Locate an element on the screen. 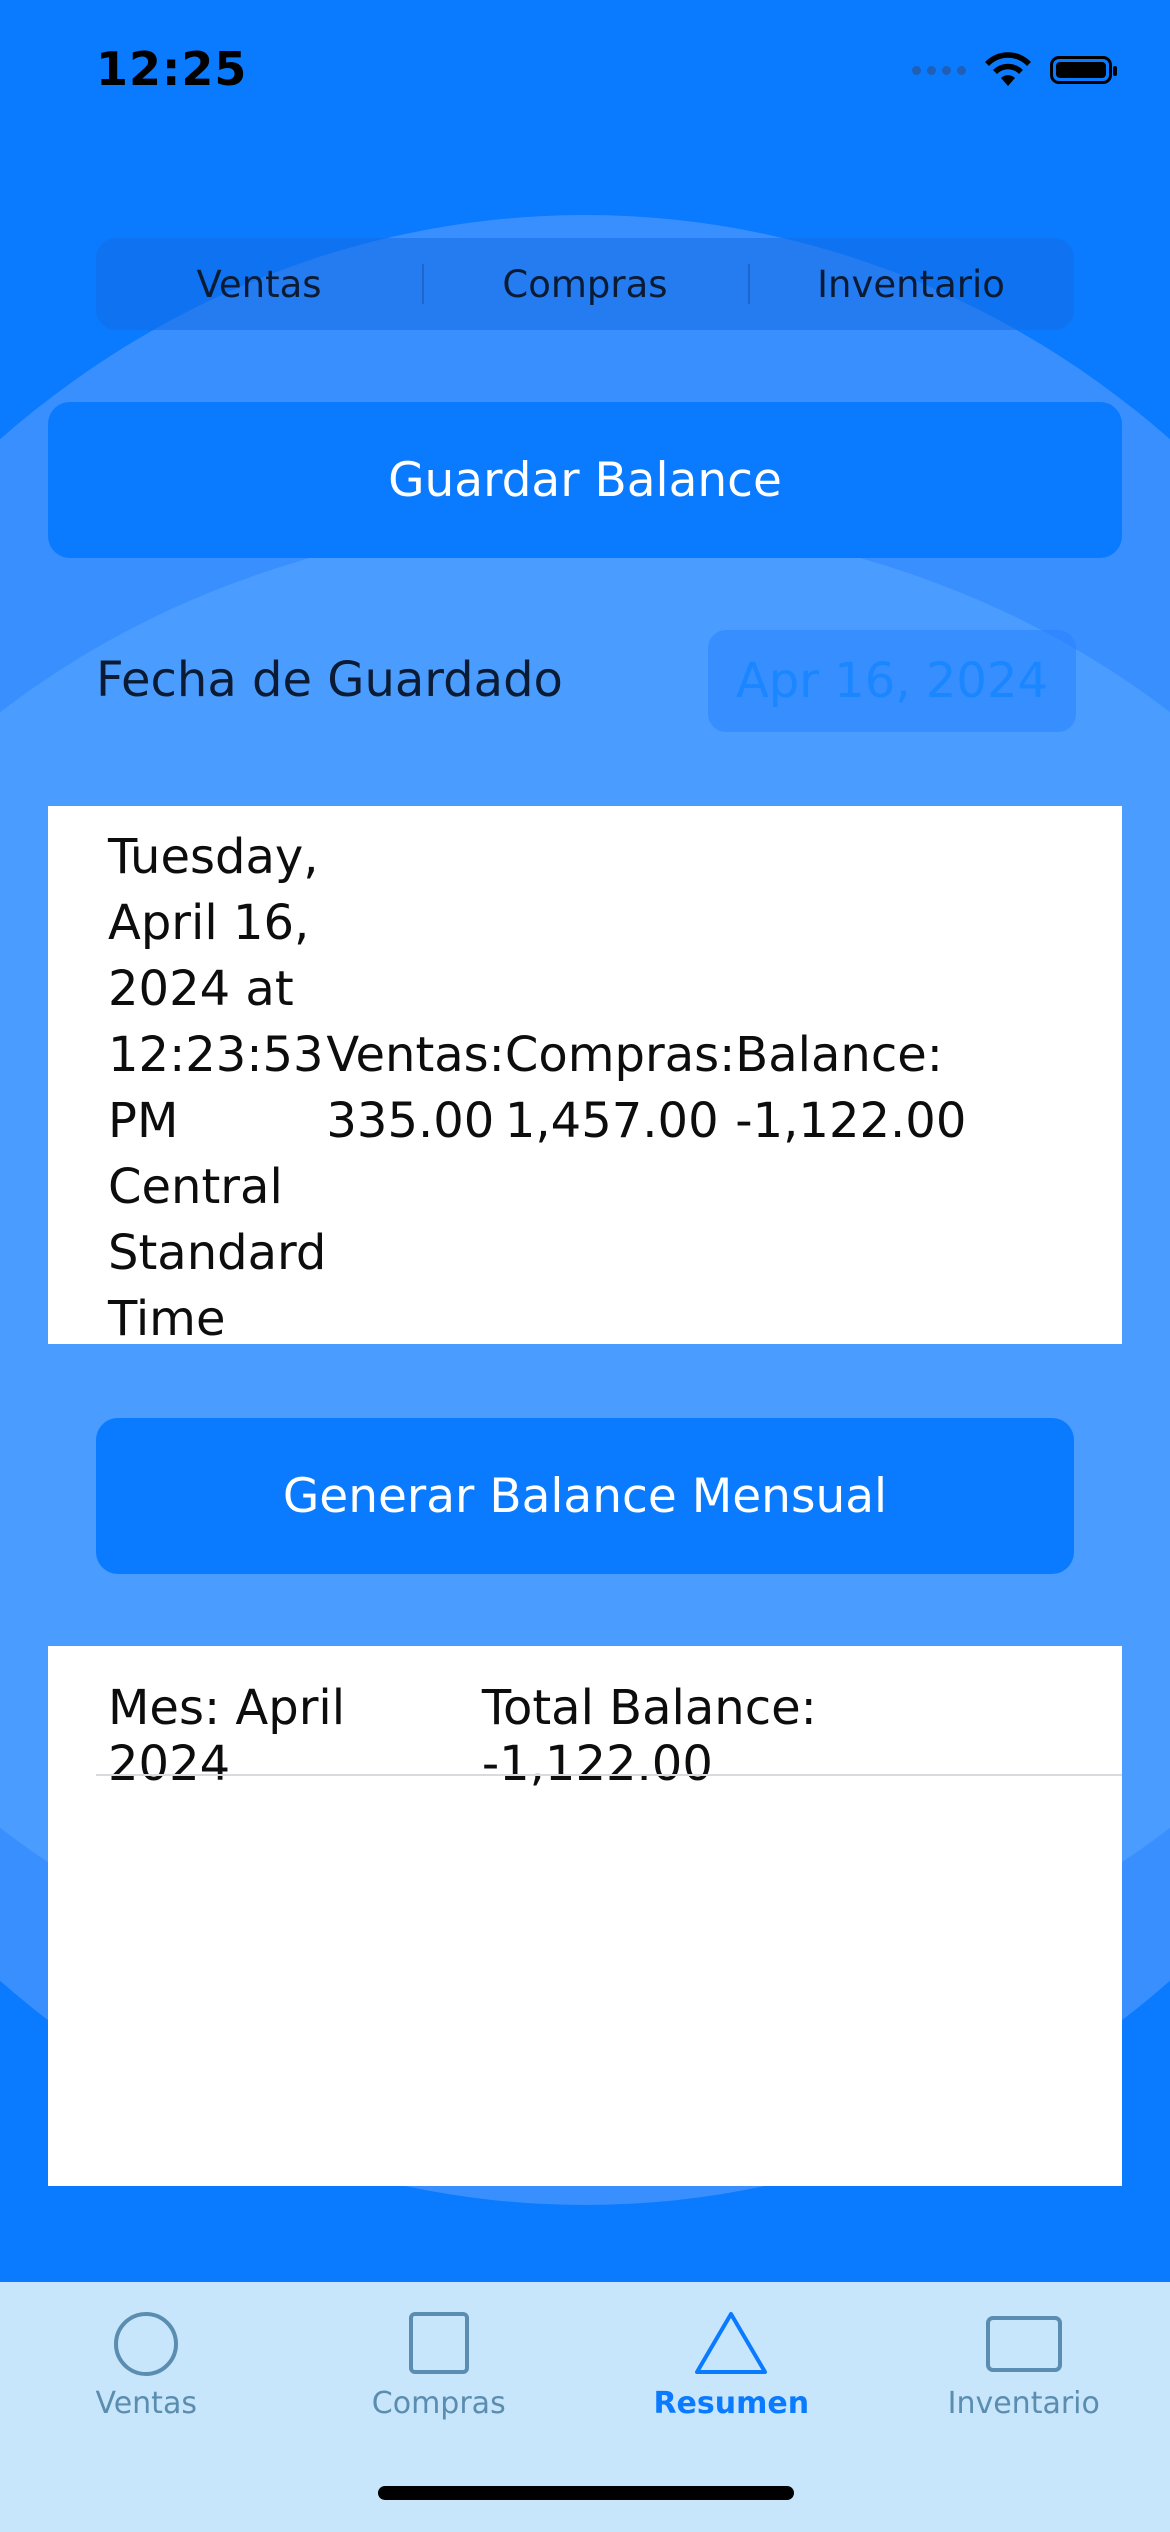  square-icon is located at coordinates (438, 2343).